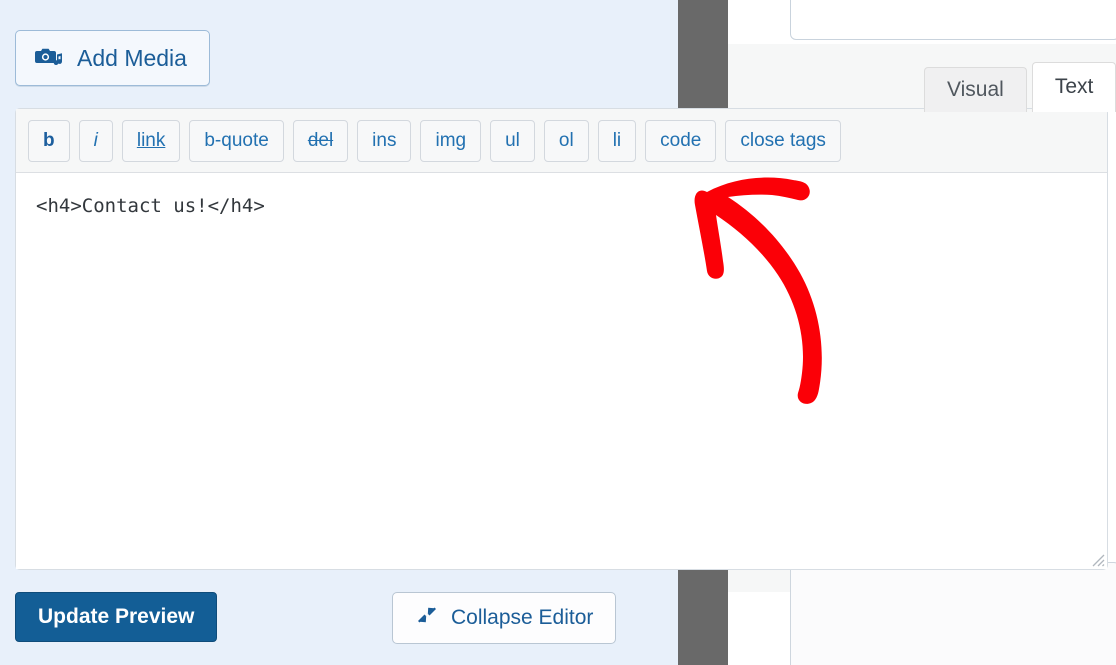  I want to click on collapse-editor-label: Collapse Editor, so click(522, 617).